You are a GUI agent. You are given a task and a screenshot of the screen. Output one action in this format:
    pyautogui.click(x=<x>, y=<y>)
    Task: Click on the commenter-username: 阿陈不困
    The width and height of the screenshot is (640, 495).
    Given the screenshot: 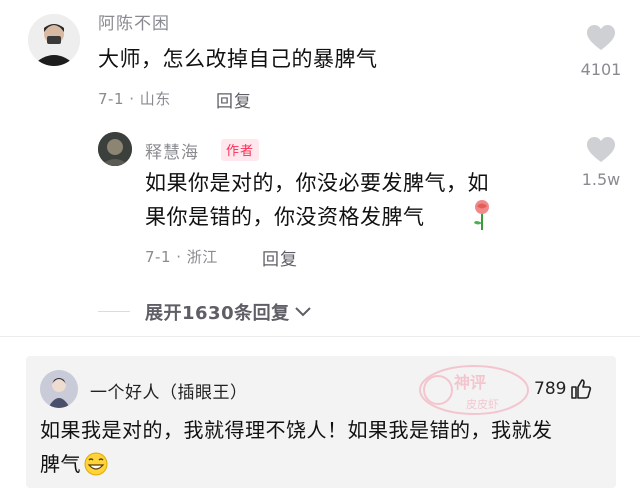 What is the action you would take?
    pyautogui.click(x=134, y=21)
    